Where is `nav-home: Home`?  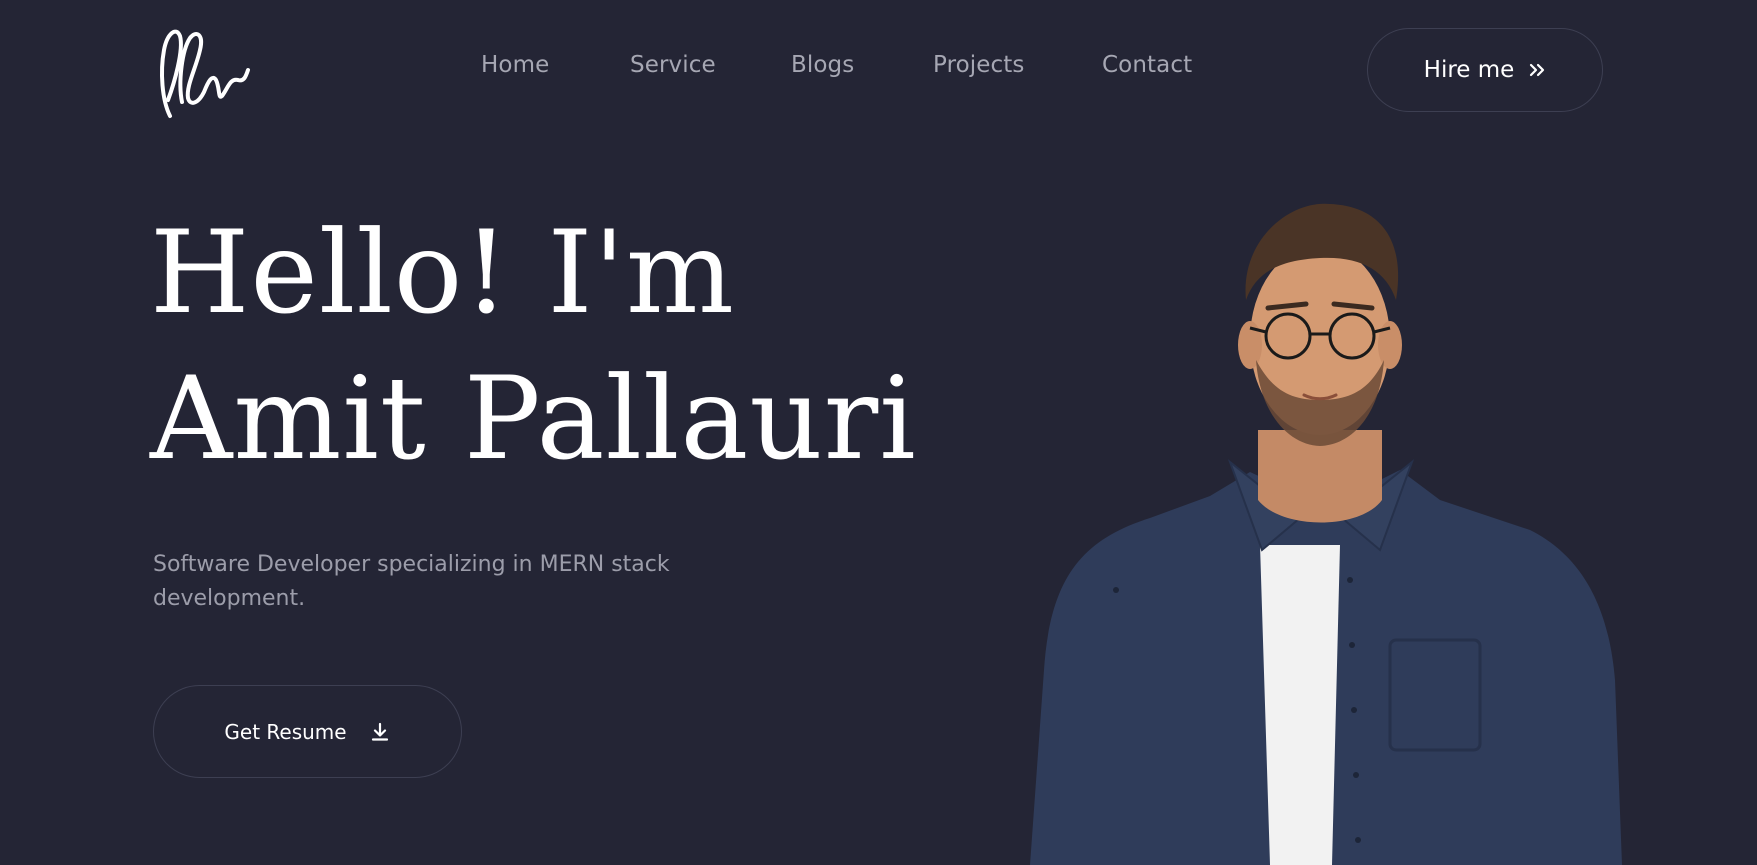 nav-home: Home is located at coordinates (515, 65).